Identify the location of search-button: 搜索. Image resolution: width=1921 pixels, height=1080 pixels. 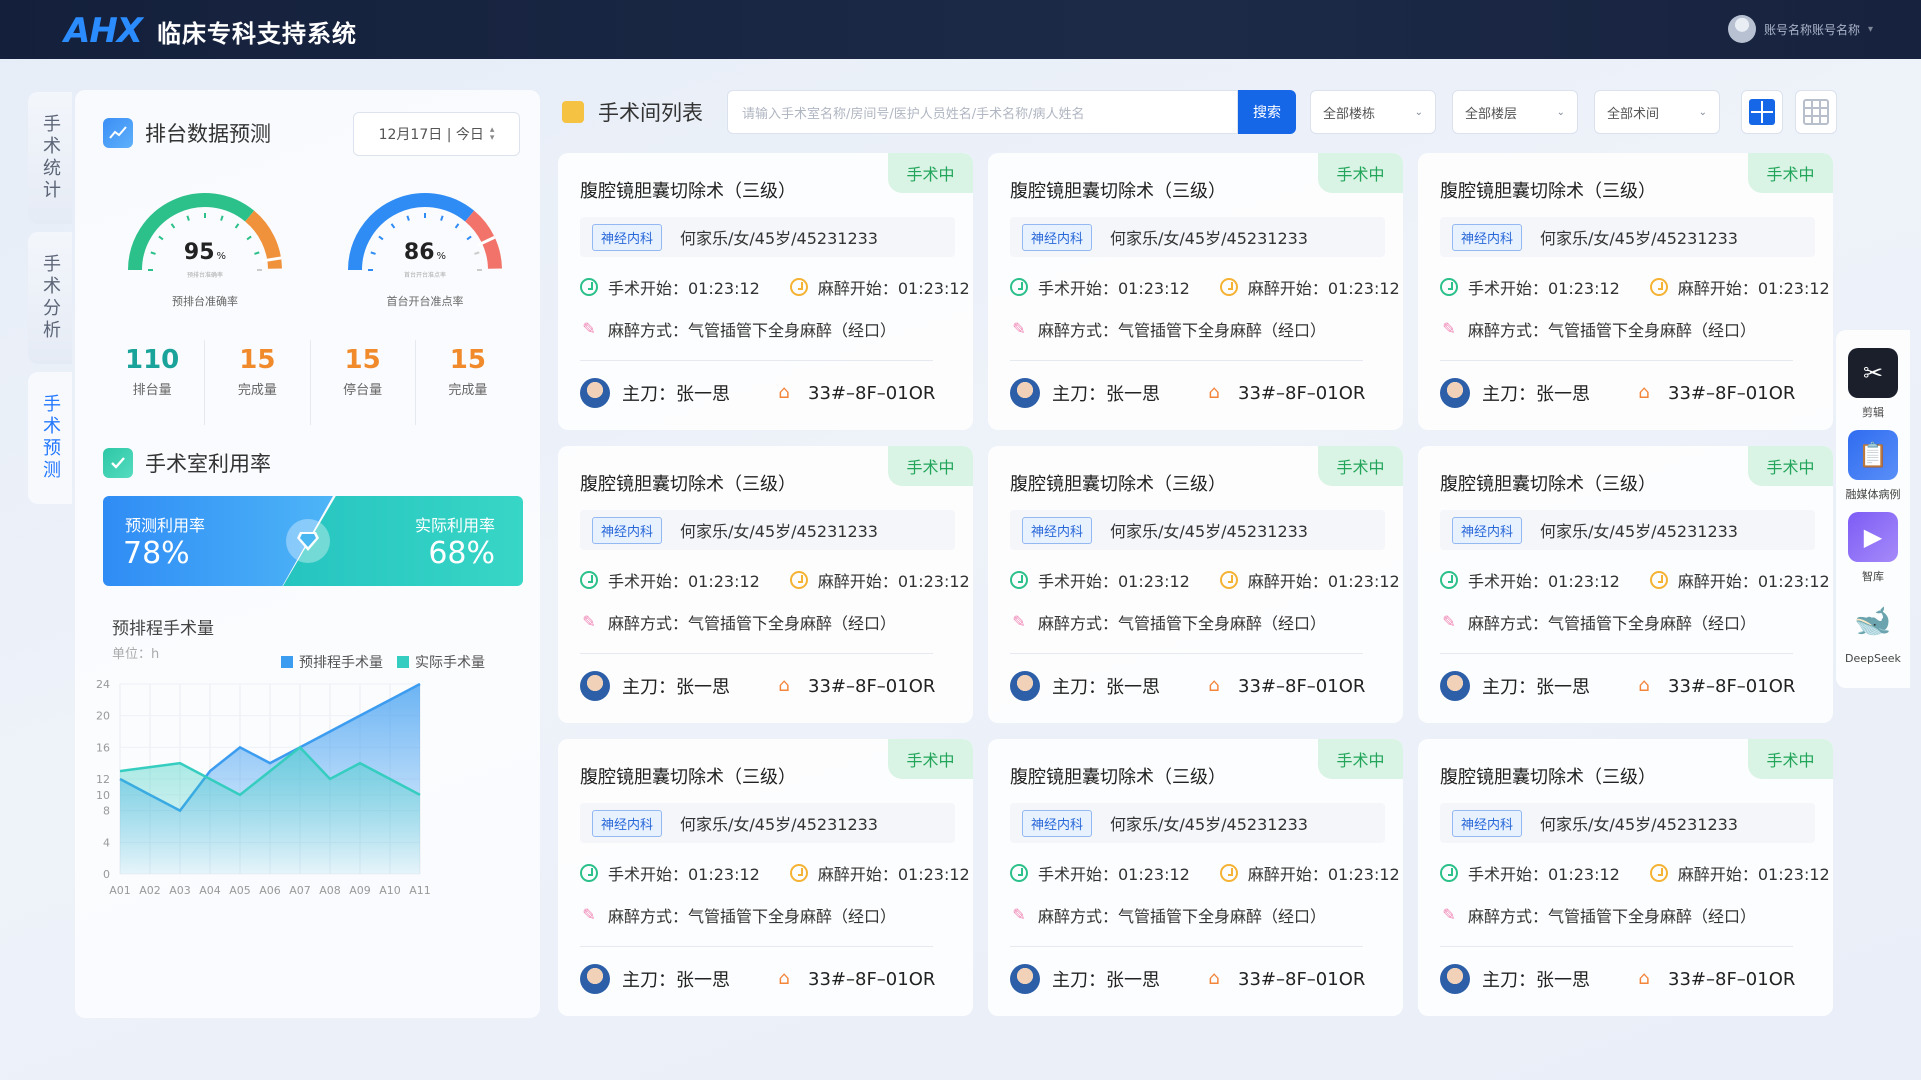
(1267, 112).